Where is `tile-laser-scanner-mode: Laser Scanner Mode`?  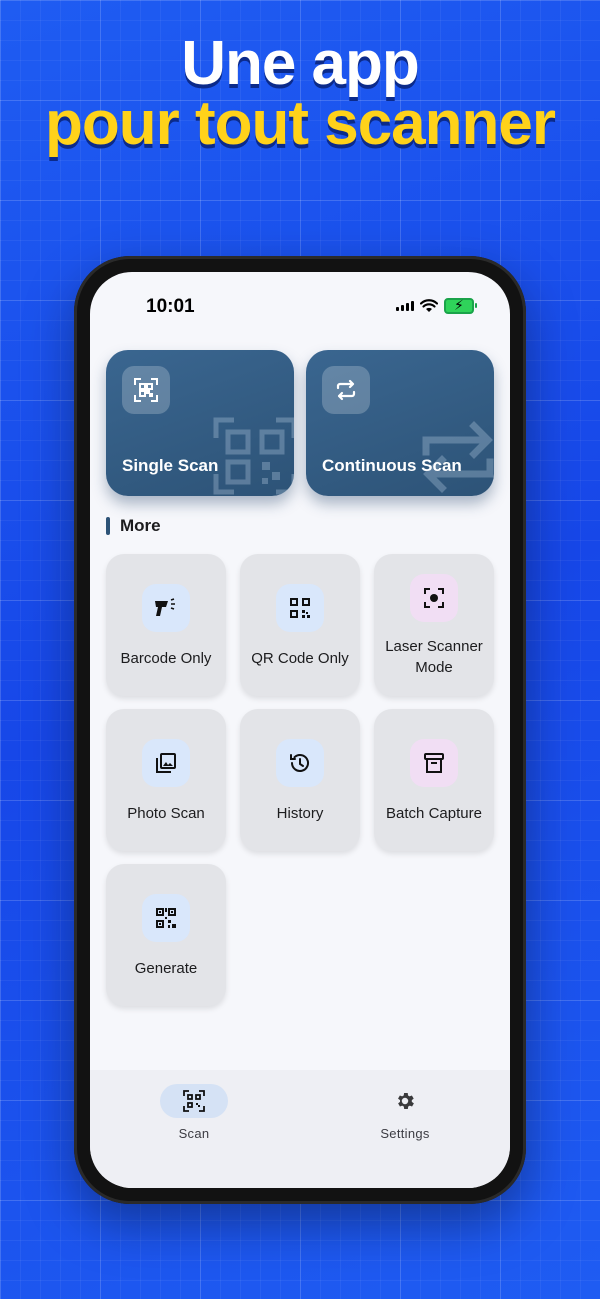 tile-laser-scanner-mode: Laser Scanner Mode is located at coordinates (434, 625).